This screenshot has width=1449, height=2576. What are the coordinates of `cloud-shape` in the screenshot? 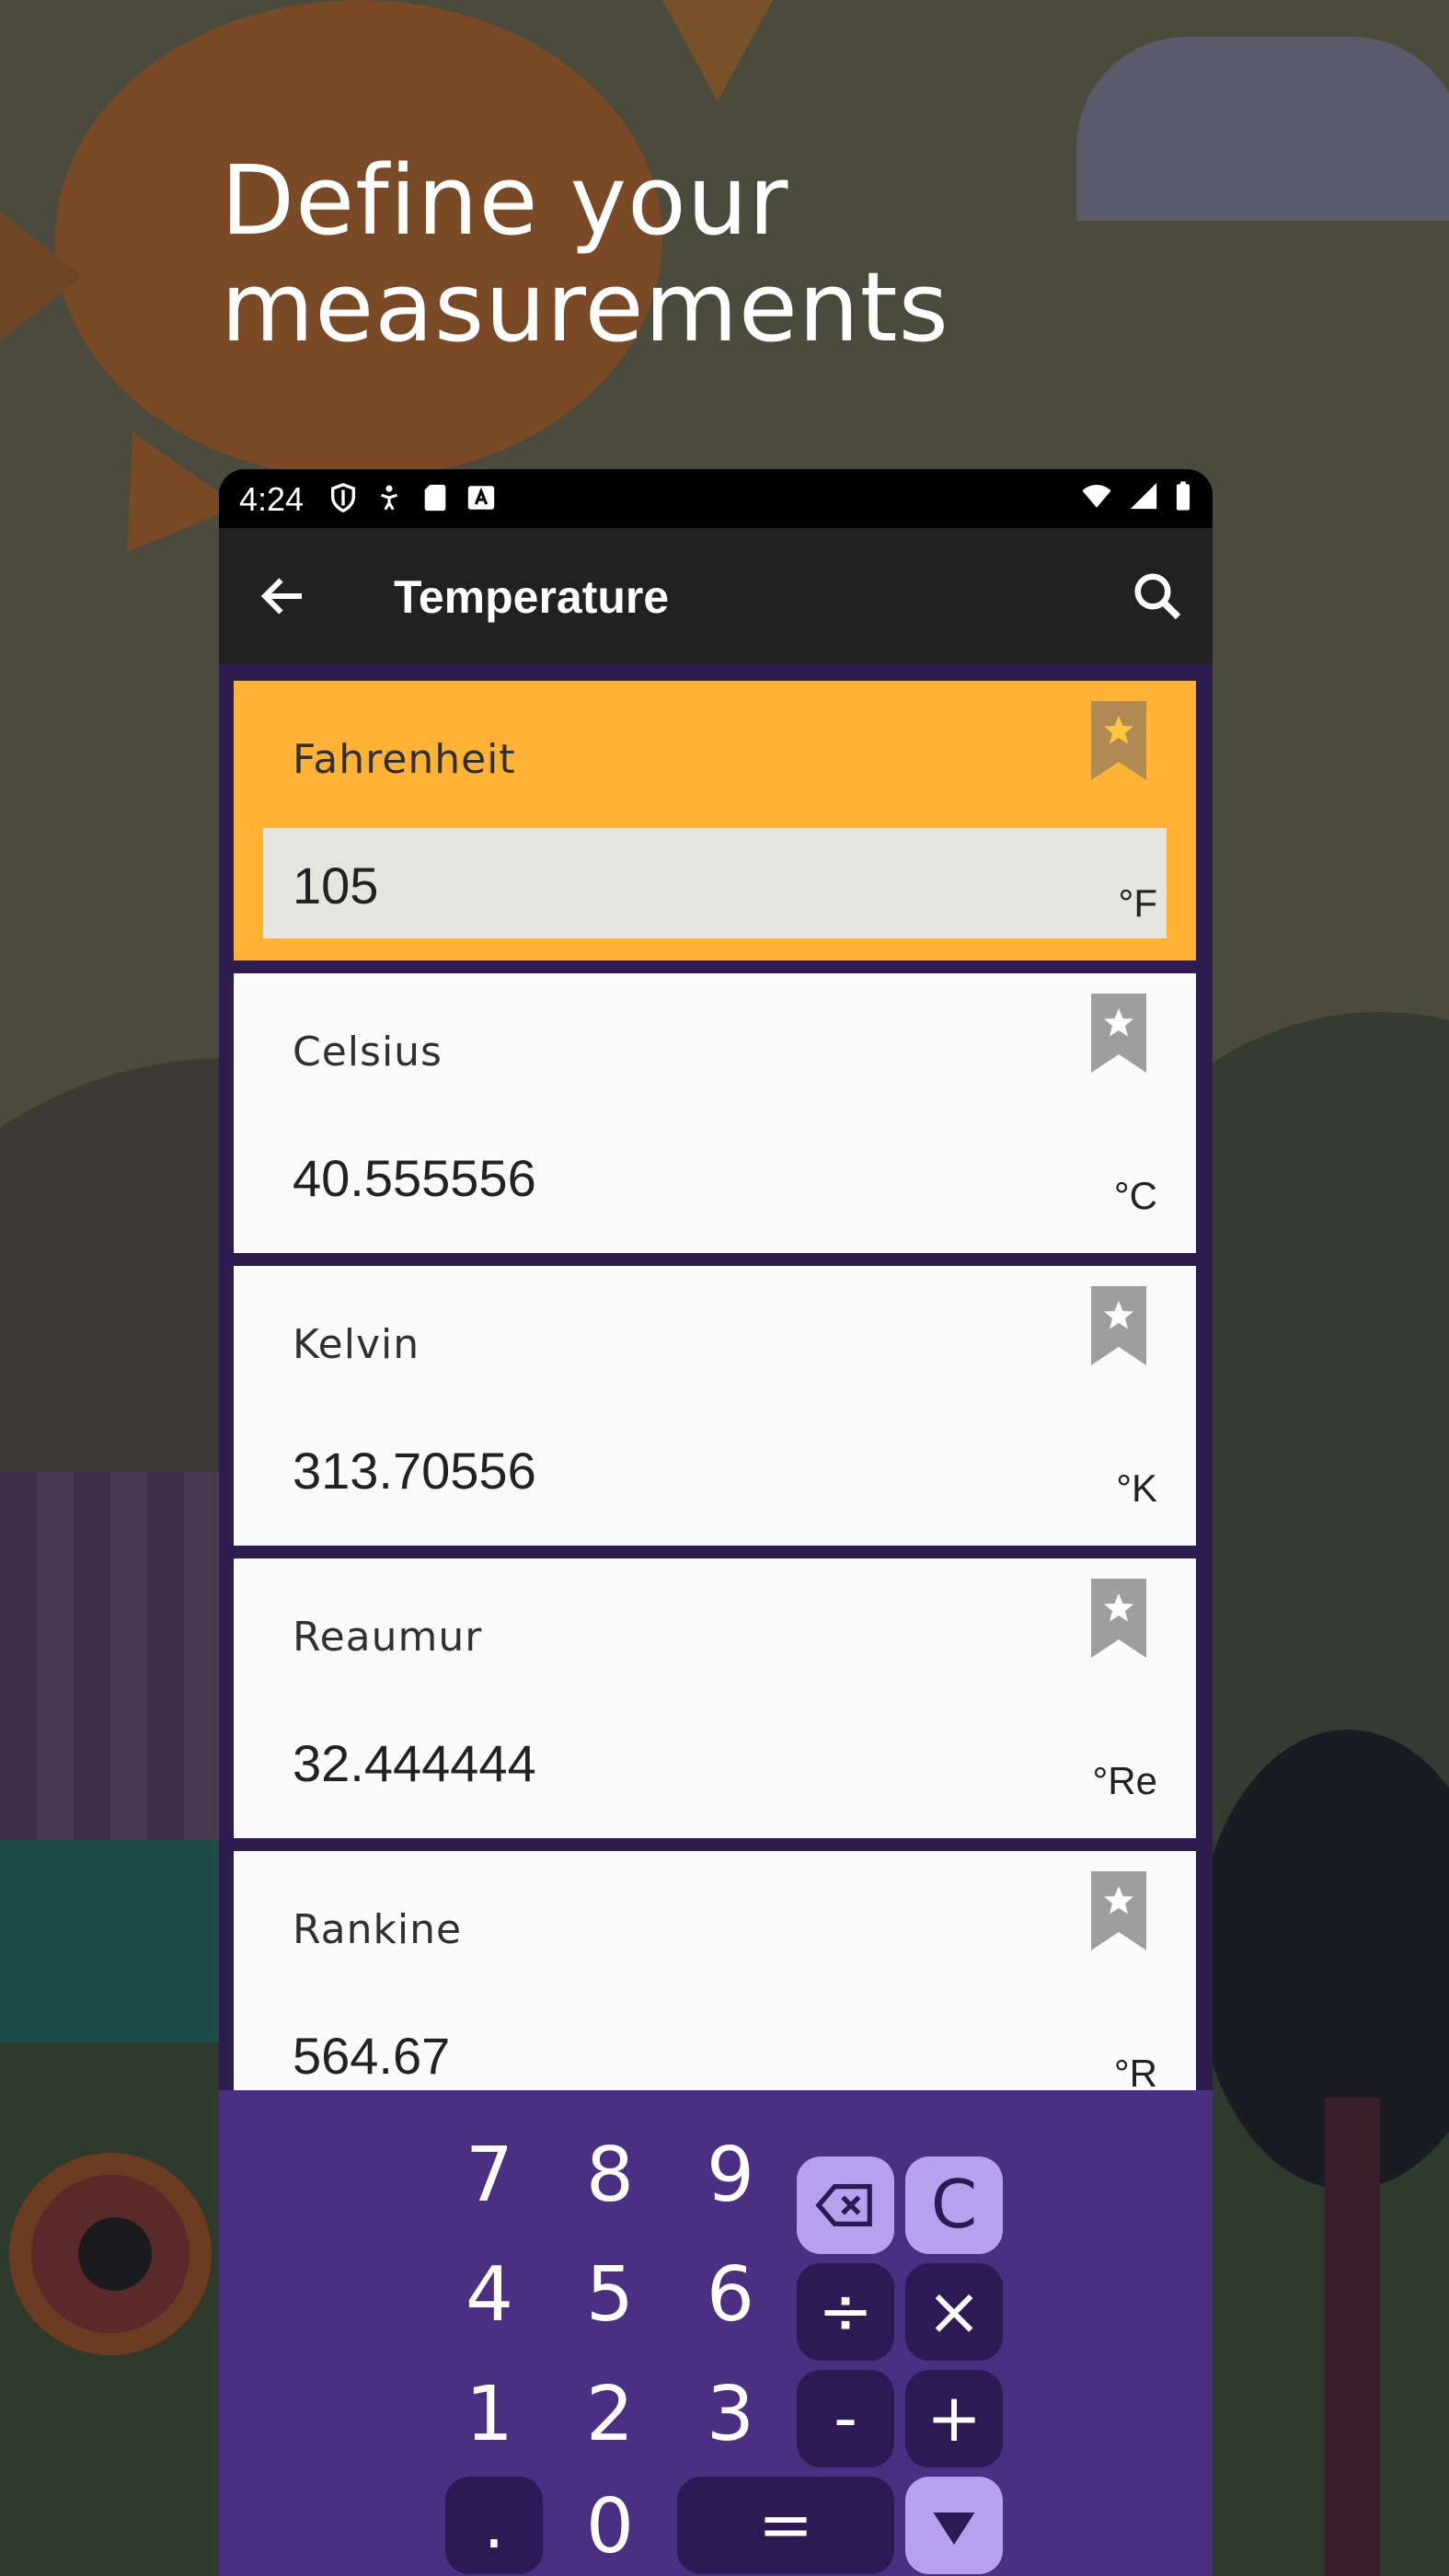 It's located at (1262, 129).